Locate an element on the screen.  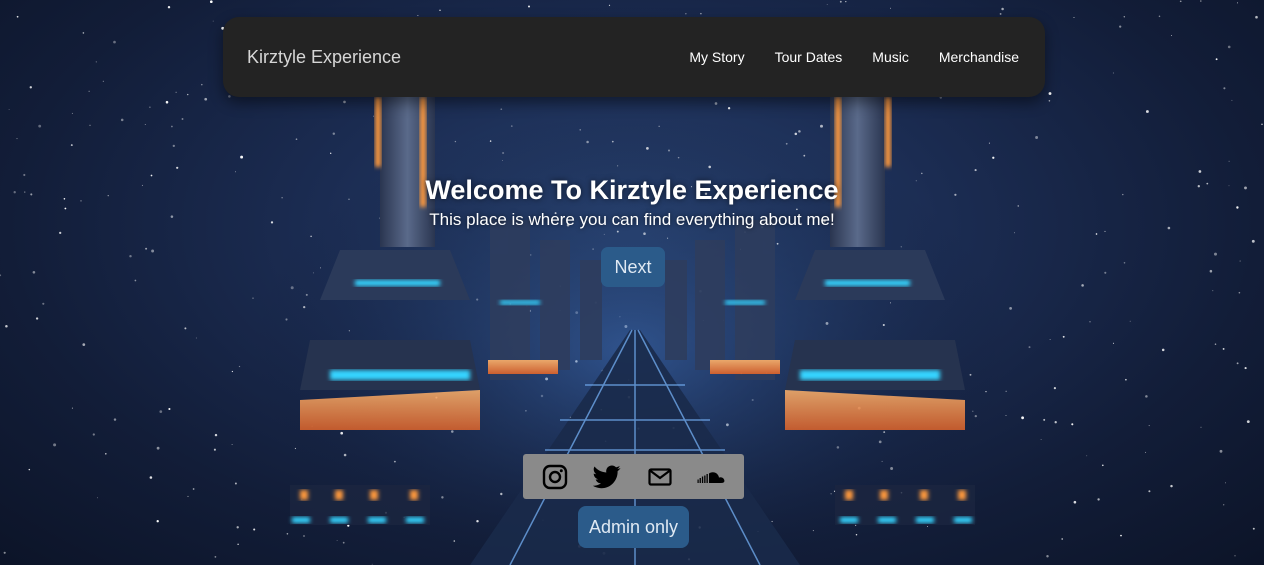
instagram-icon is located at coordinates (555, 477).